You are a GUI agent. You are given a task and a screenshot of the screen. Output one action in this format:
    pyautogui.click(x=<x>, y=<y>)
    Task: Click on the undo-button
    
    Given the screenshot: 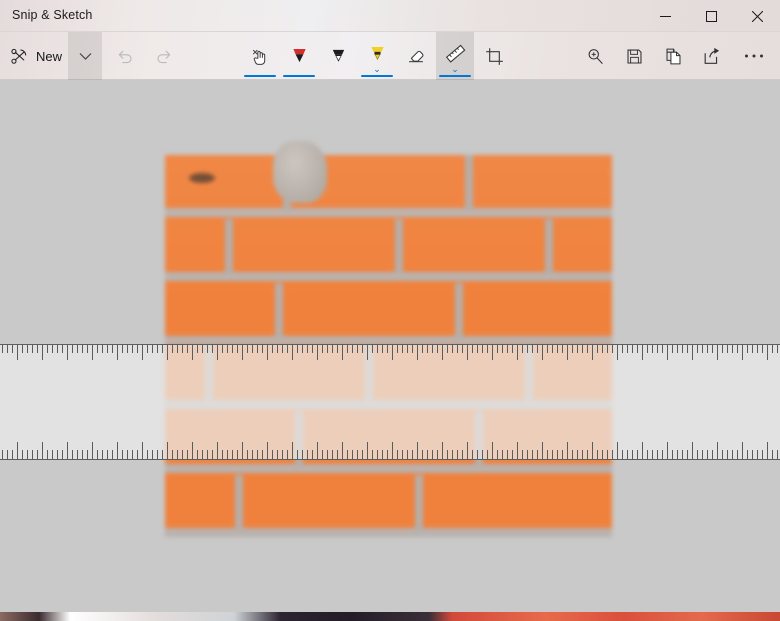 What is the action you would take?
    pyautogui.click(x=124, y=56)
    